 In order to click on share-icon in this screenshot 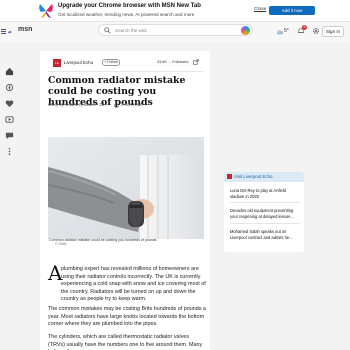, I will do `click(196, 62)`.